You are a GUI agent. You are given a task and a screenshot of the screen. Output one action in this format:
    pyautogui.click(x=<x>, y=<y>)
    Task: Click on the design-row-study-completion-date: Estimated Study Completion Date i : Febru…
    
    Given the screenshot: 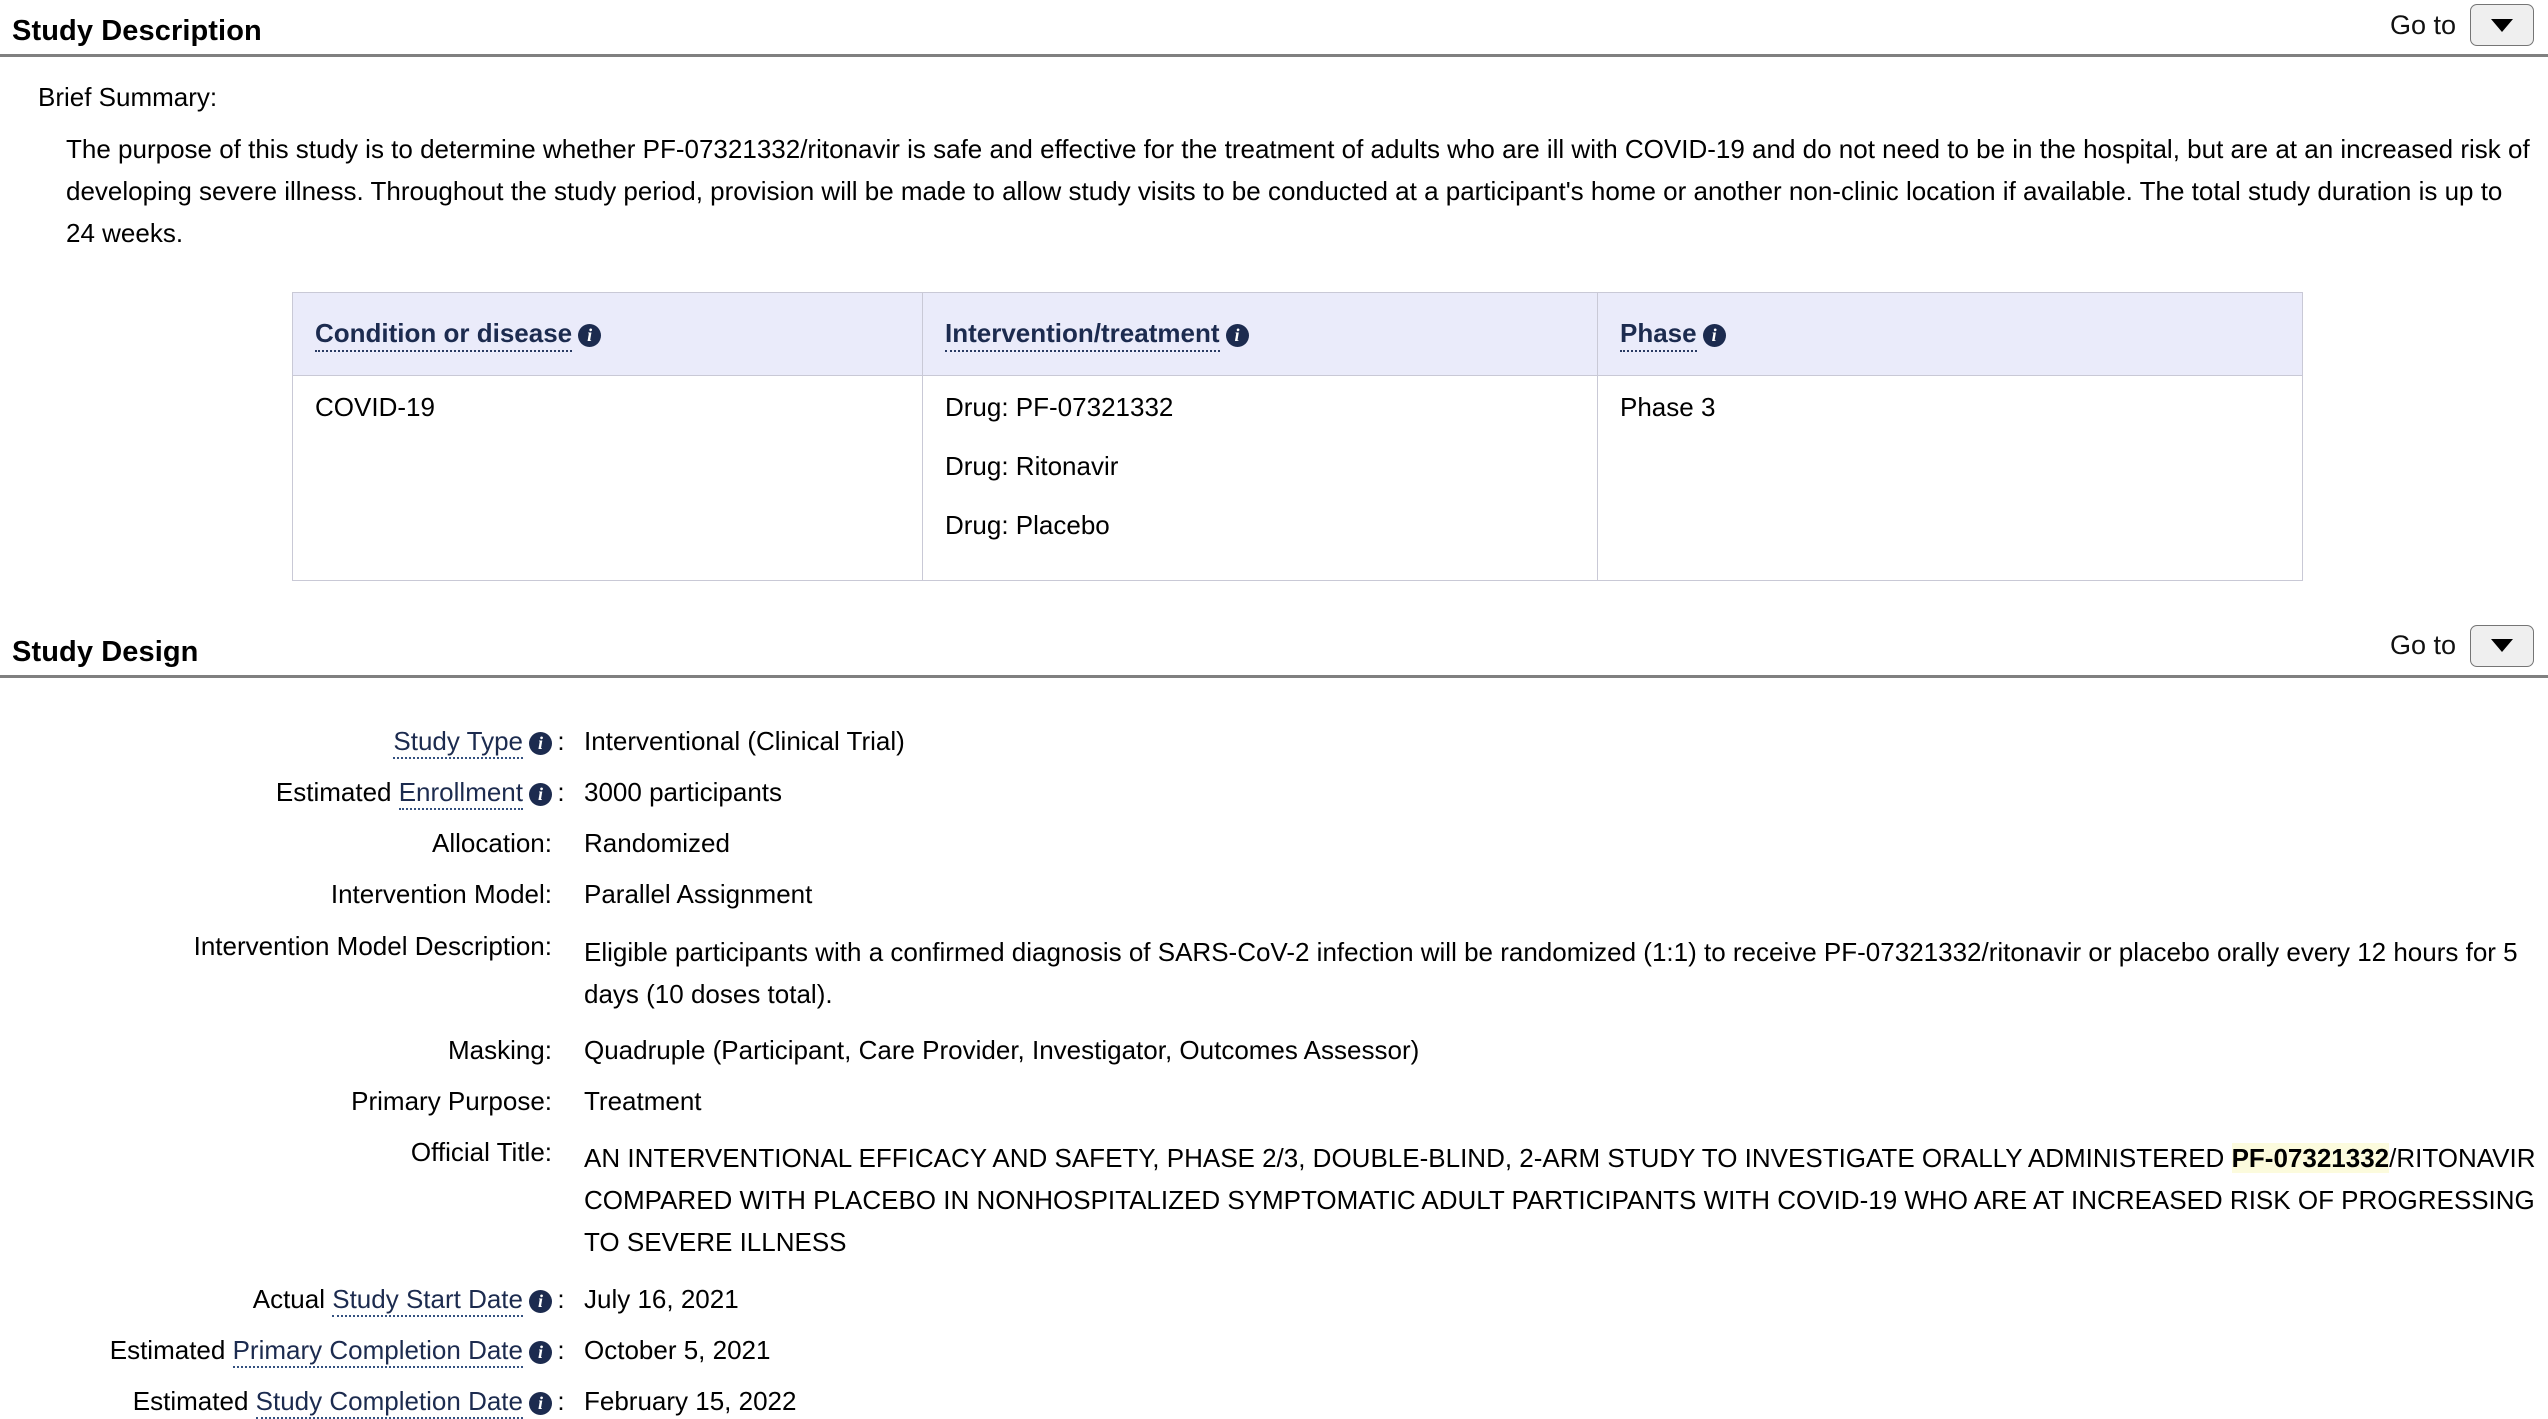 What is the action you would take?
    pyautogui.click(x=1274, y=1402)
    